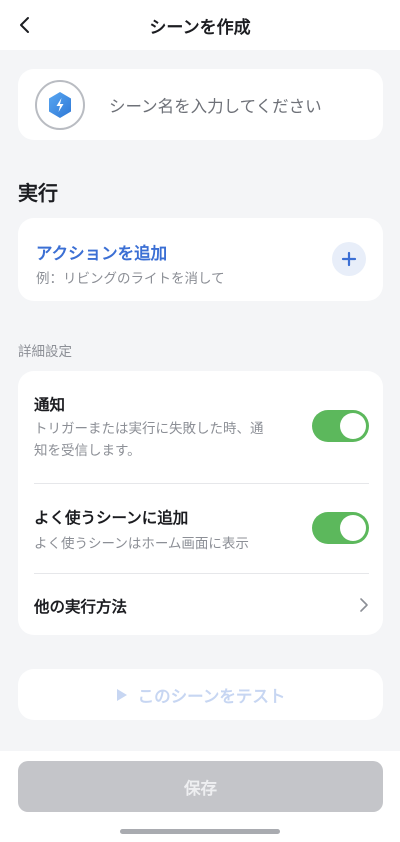  What do you see at coordinates (364, 605) in the screenshot?
I see `chevron-right-icon` at bounding box center [364, 605].